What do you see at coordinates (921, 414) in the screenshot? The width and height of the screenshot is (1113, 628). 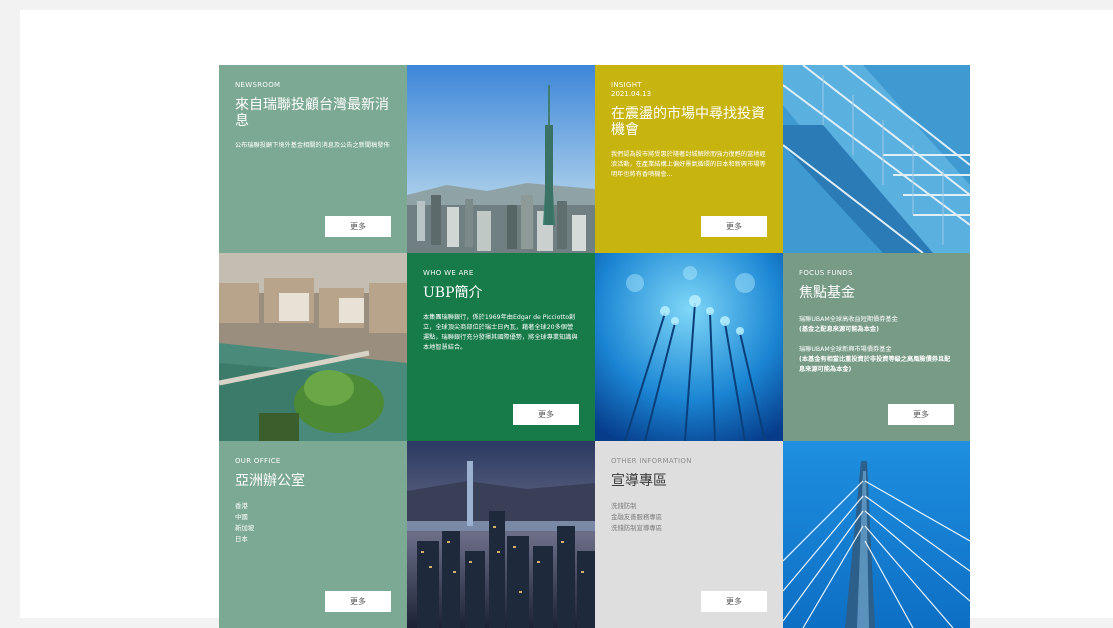 I see `focus-funds-more-button: 更多` at bounding box center [921, 414].